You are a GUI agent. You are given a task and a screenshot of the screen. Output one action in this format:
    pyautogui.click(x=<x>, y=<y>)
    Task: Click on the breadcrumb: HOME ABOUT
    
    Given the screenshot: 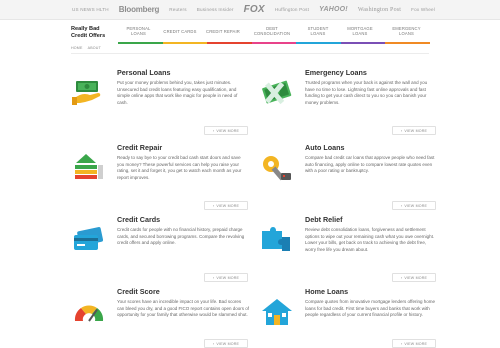 What is the action you would take?
    pyautogui.click(x=88, y=48)
    